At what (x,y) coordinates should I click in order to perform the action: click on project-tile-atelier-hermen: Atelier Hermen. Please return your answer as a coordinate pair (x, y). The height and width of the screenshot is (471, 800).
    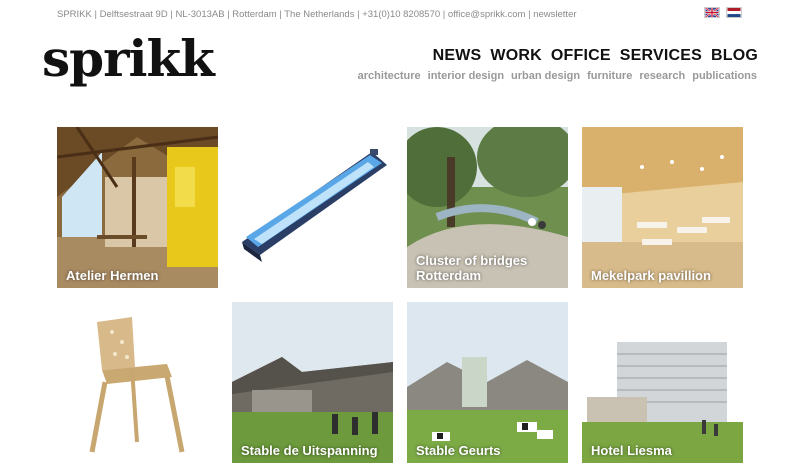
    Looking at the image, I should click on (137, 207).